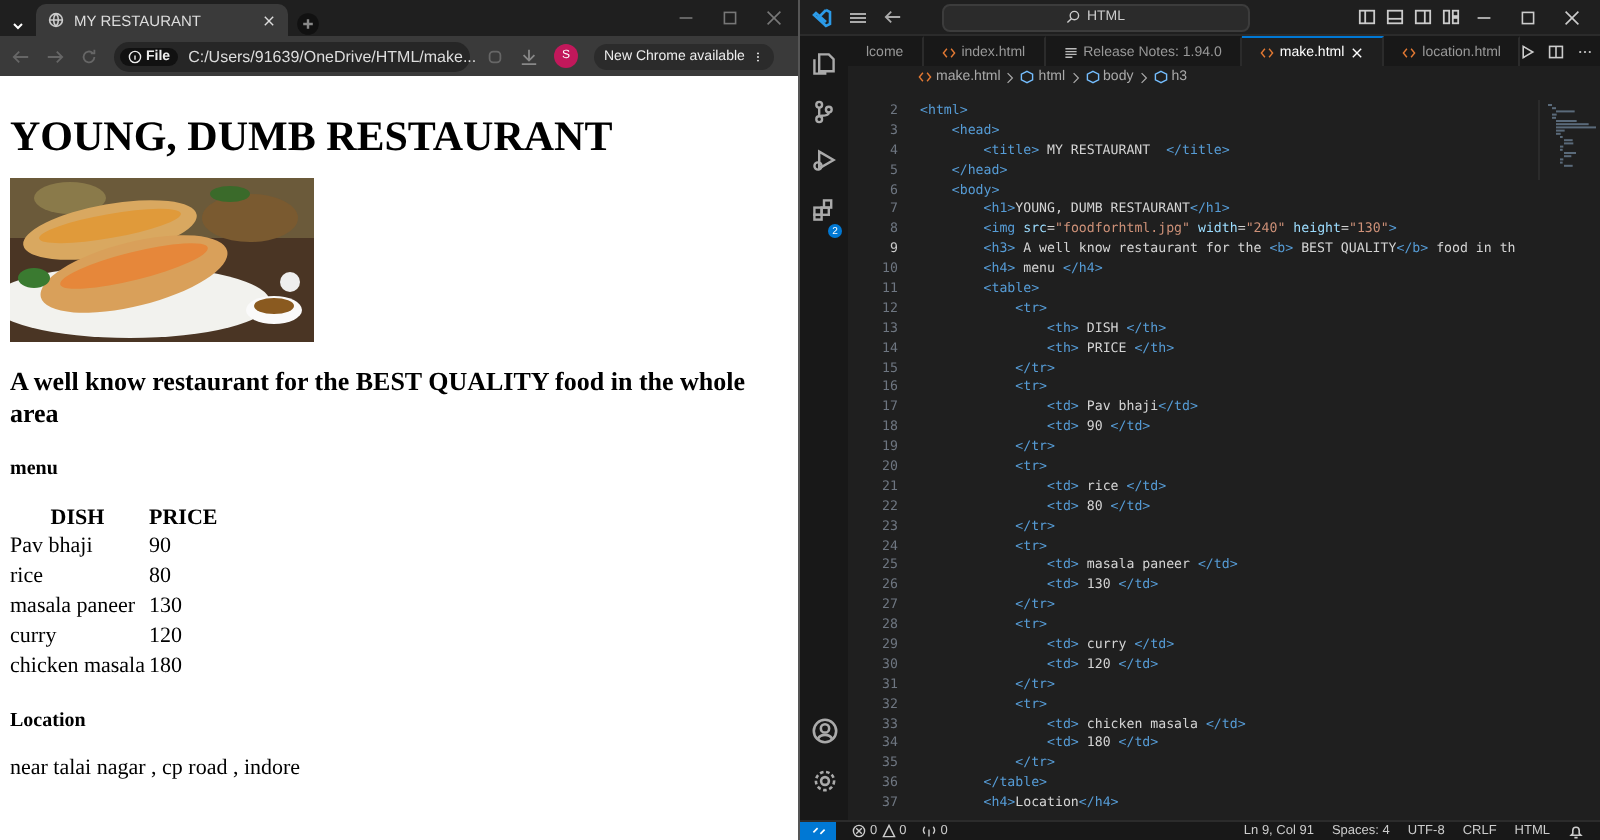  I want to click on error-icon, so click(859, 831).